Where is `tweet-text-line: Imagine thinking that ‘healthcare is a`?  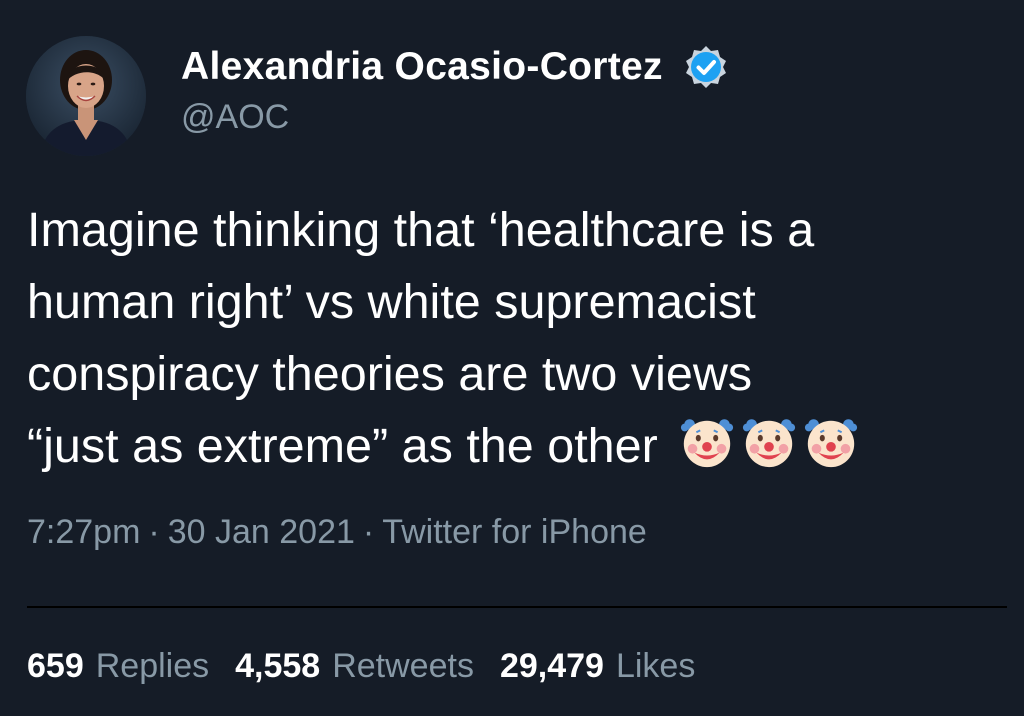 tweet-text-line: Imagine thinking that ‘healthcare is a is located at coordinates (421, 230).